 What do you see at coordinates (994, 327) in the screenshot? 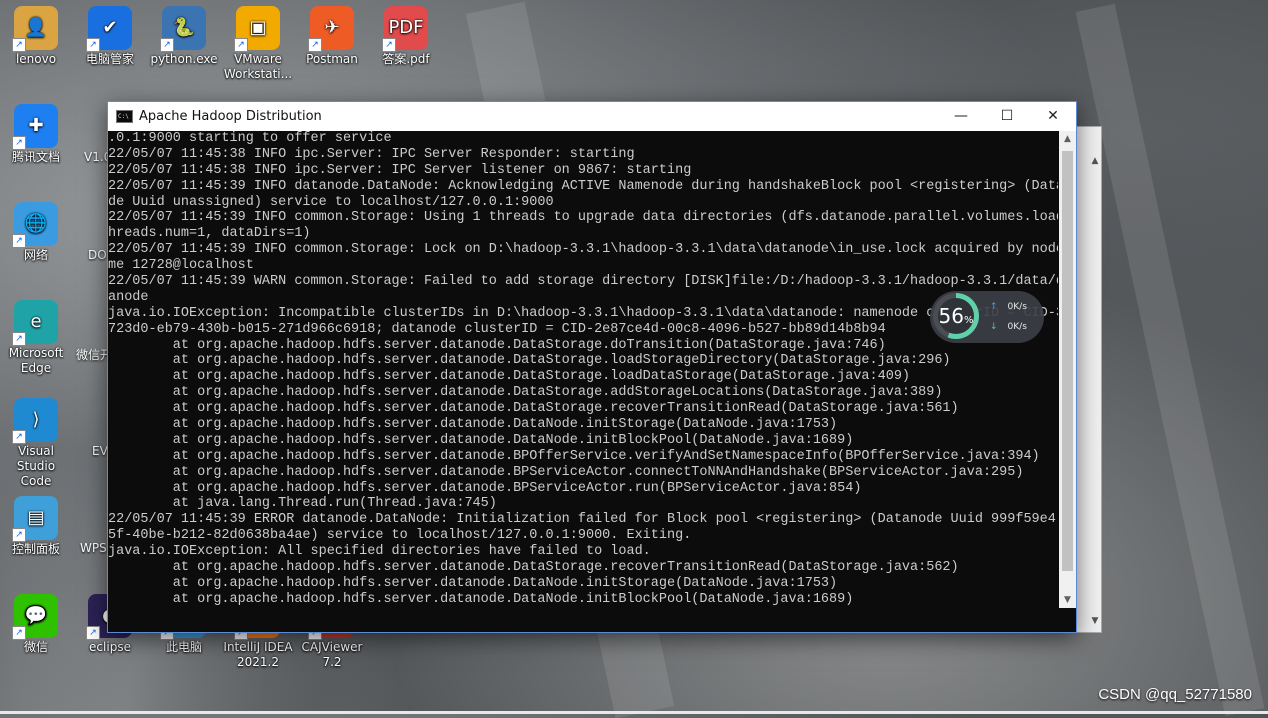
I see `download-arrow-icon: ↓` at bounding box center [994, 327].